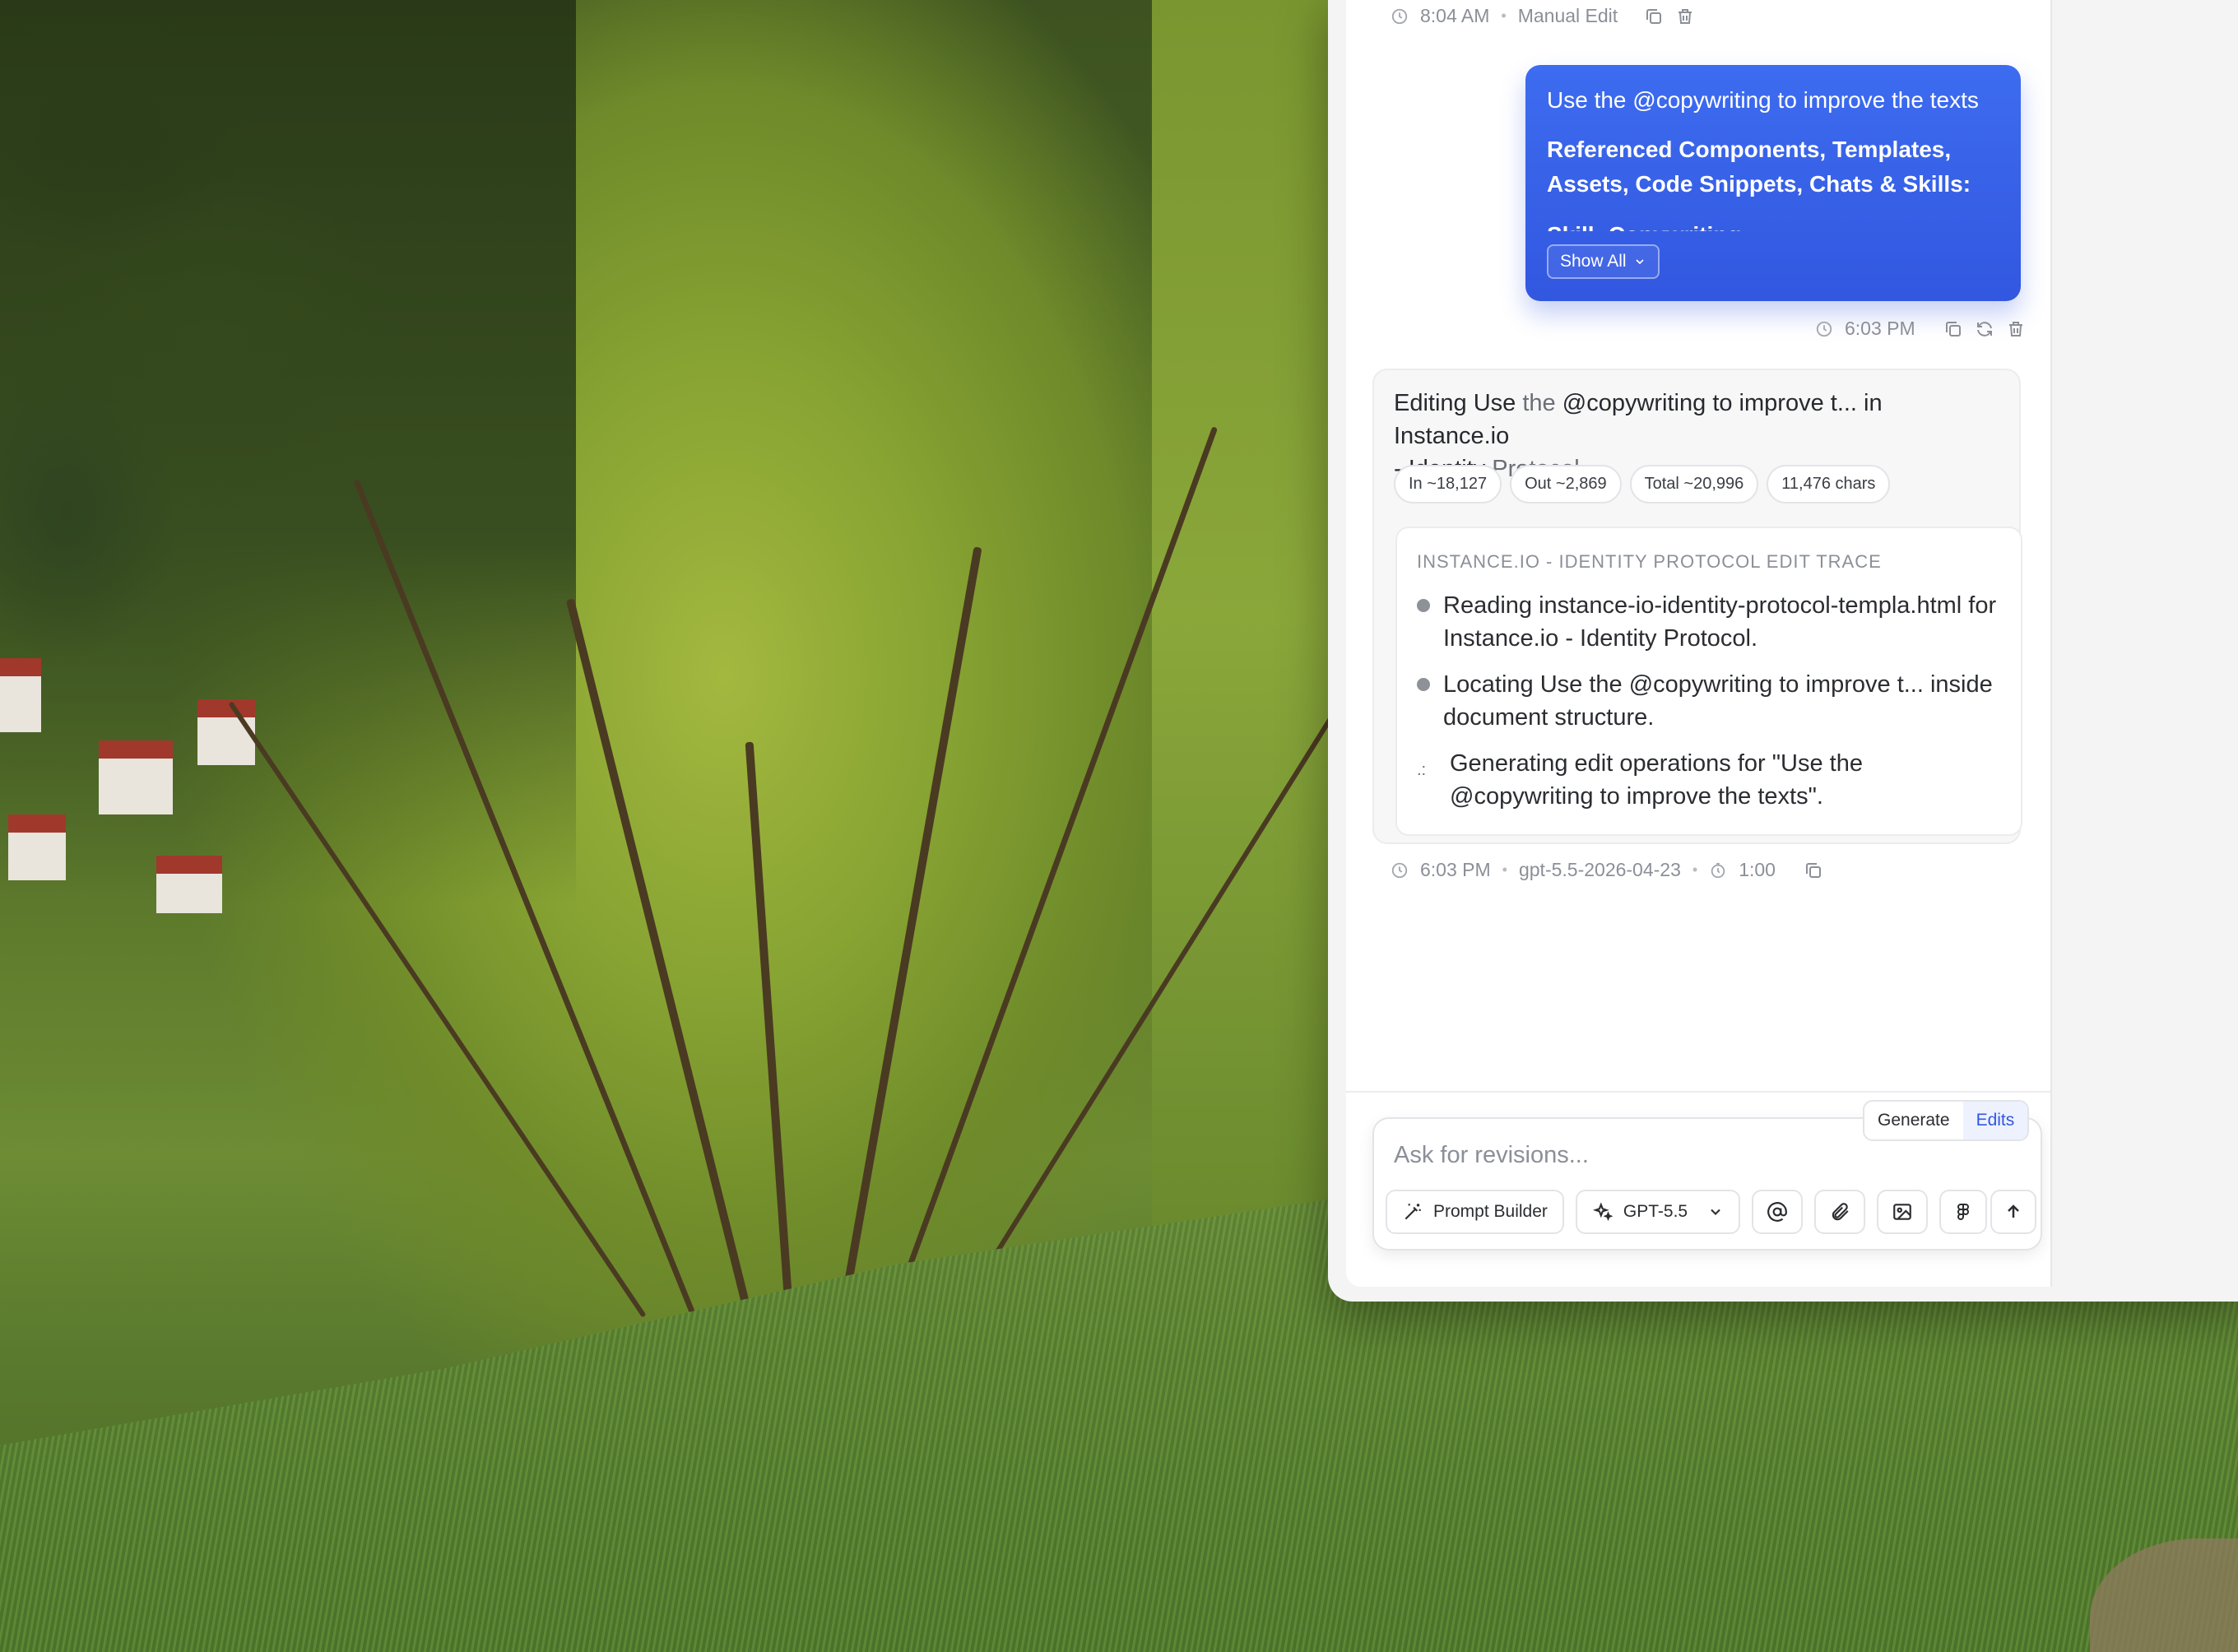 This screenshot has width=2238, height=1652. Describe the element at coordinates (1448, 484) in the screenshot. I see `chip-input-tokens: In ~18,127` at that location.